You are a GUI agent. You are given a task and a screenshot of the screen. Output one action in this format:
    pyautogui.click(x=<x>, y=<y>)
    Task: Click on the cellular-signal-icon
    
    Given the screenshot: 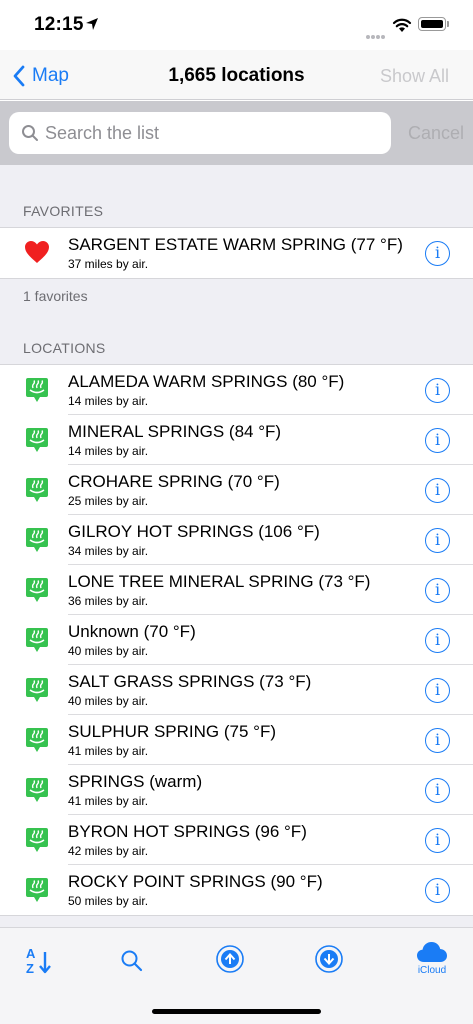 What is the action you would take?
    pyautogui.click(x=376, y=35)
    